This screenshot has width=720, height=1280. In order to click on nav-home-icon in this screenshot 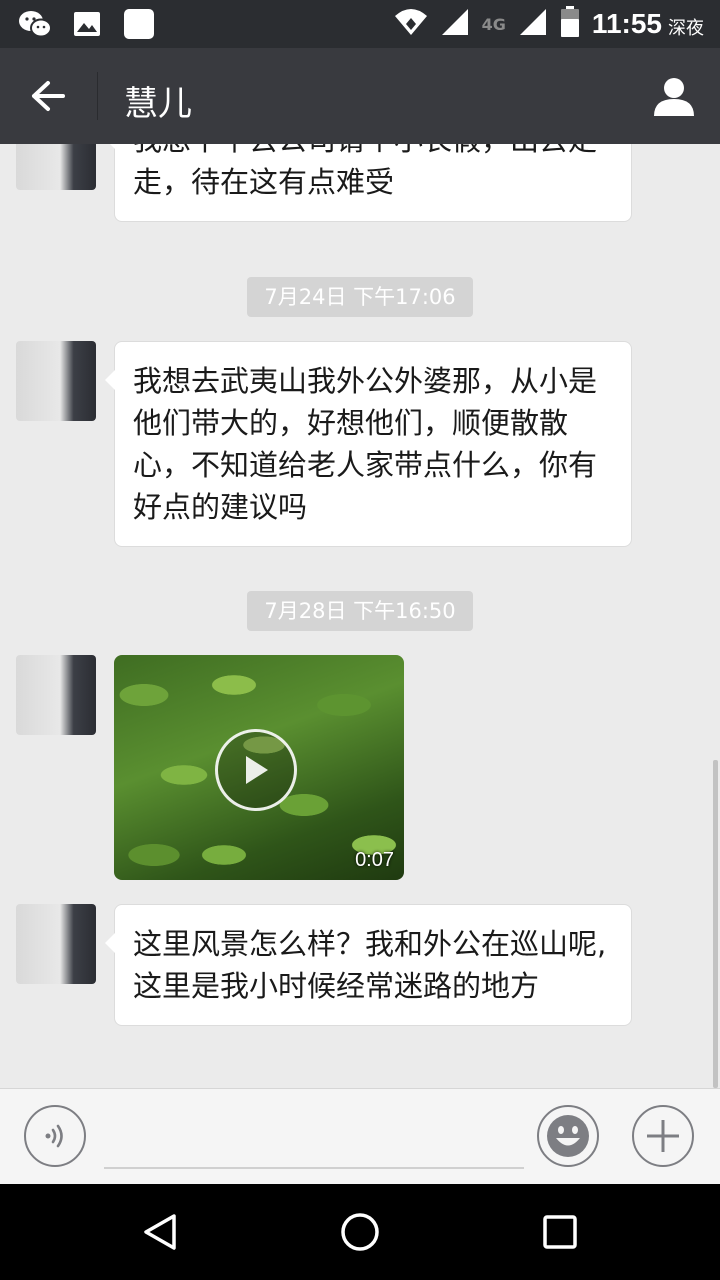, I will do `click(360, 1232)`.